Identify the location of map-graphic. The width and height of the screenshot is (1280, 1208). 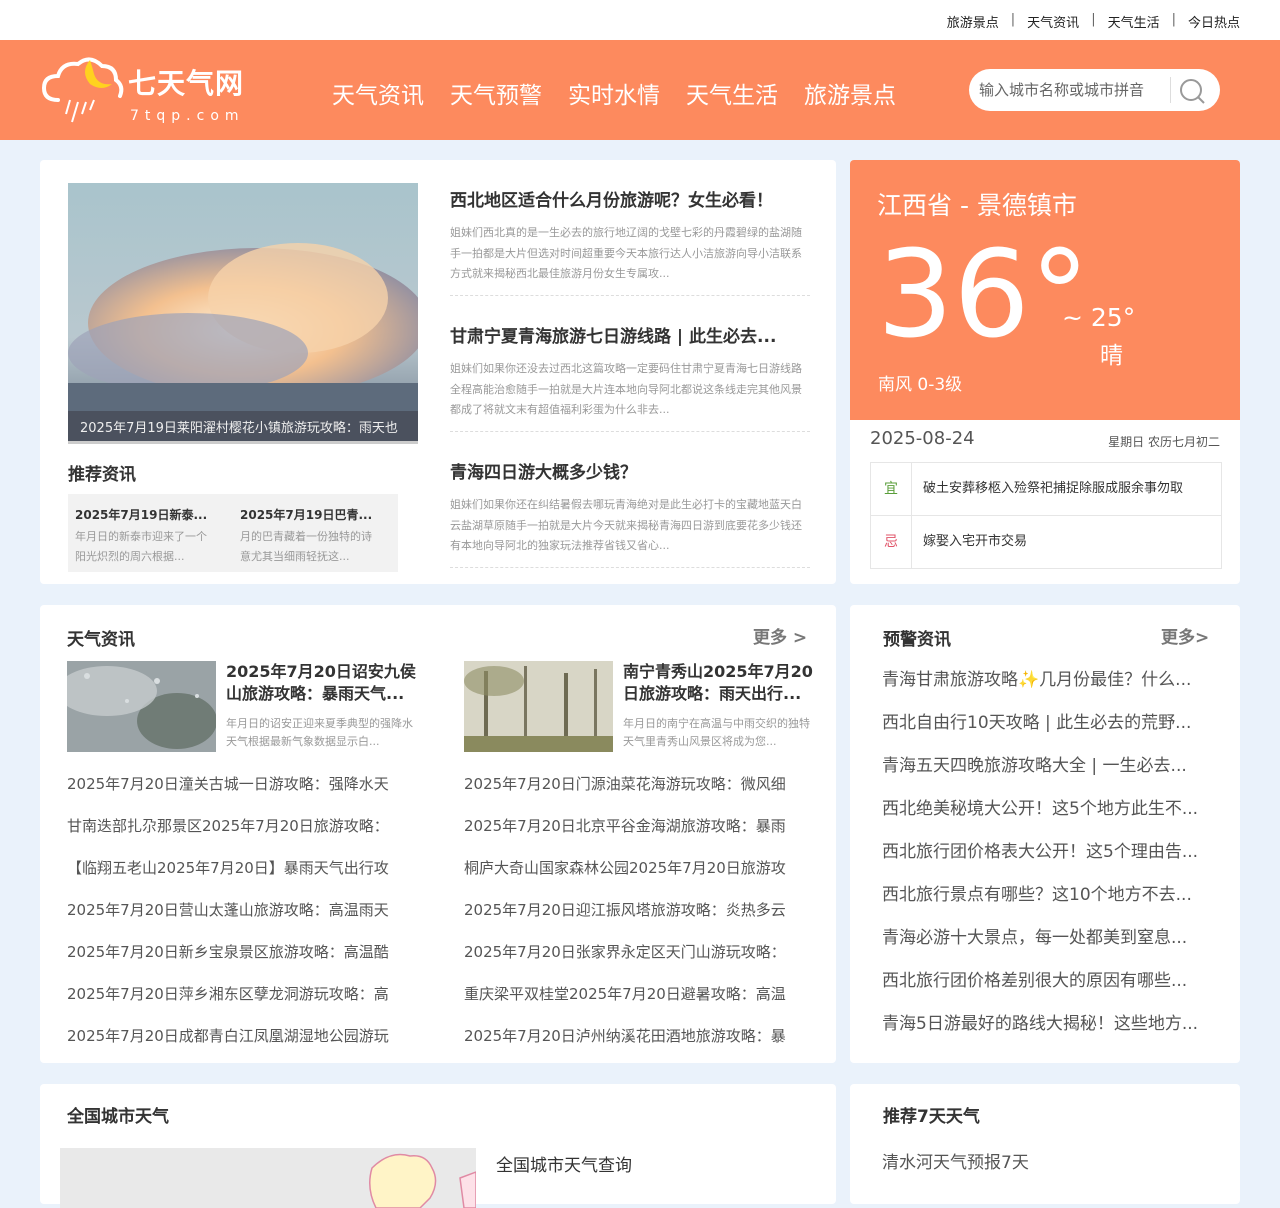
(268, 1178).